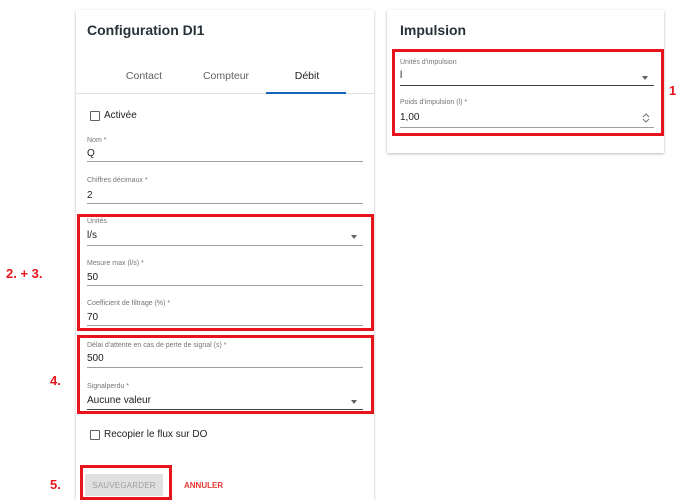 Image resolution: width=684 pixels, height=500 pixels. What do you see at coordinates (95, 435) in the screenshot?
I see `copy-flow-checkbox` at bounding box center [95, 435].